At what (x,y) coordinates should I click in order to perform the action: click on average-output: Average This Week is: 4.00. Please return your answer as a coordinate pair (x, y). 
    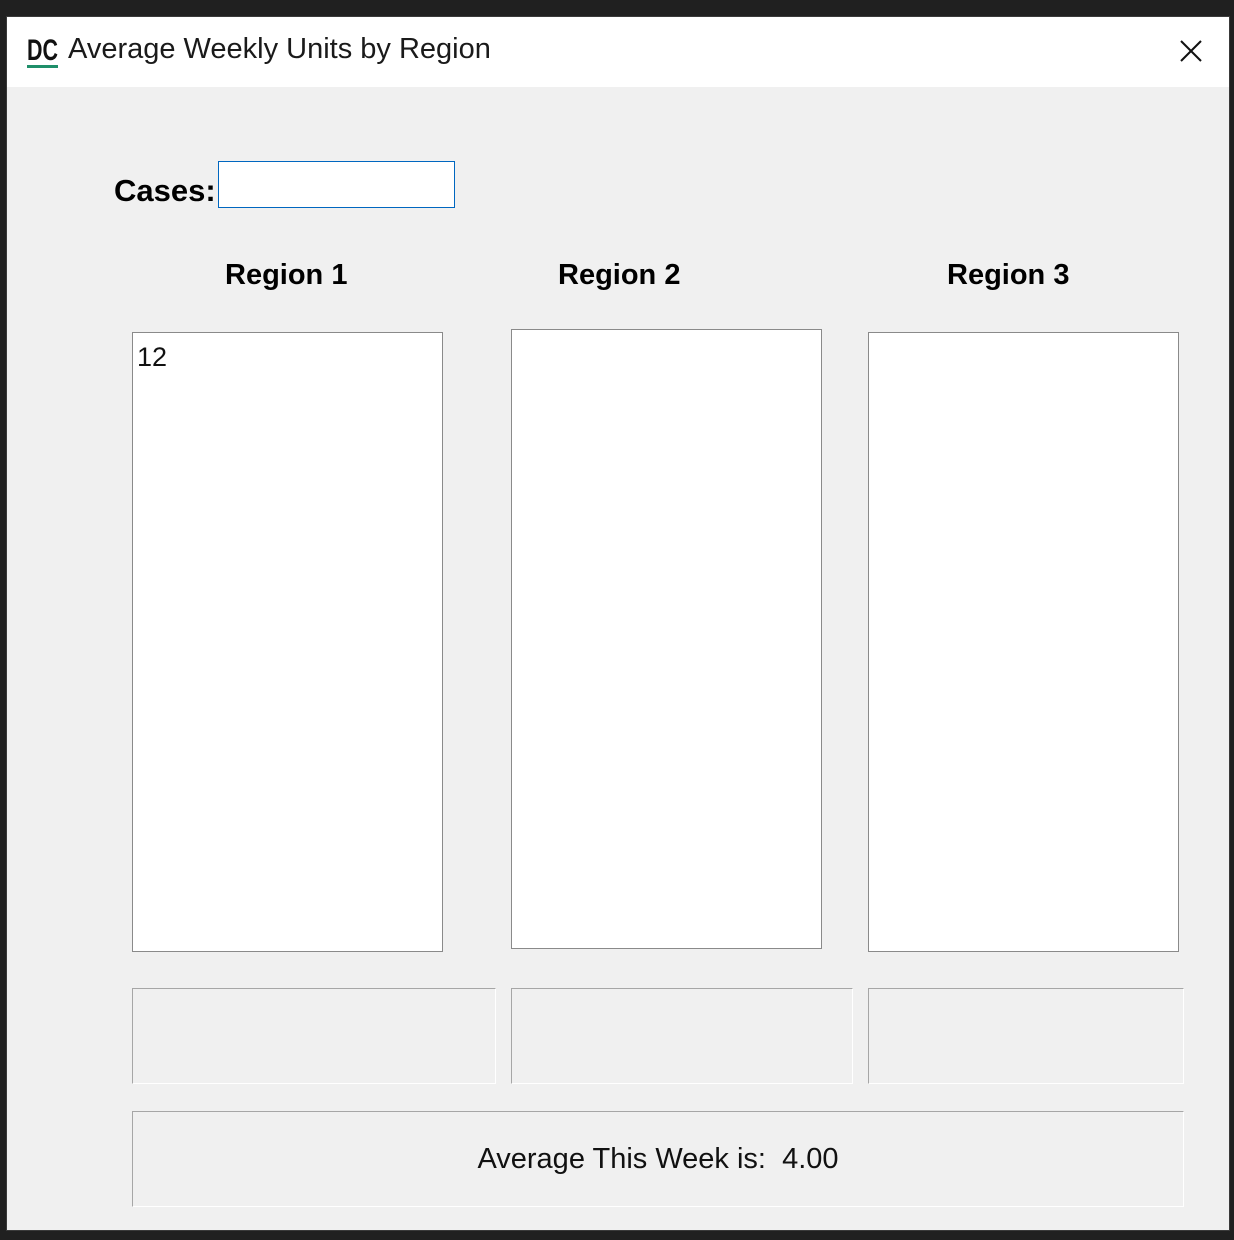
    Looking at the image, I should click on (658, 1159).